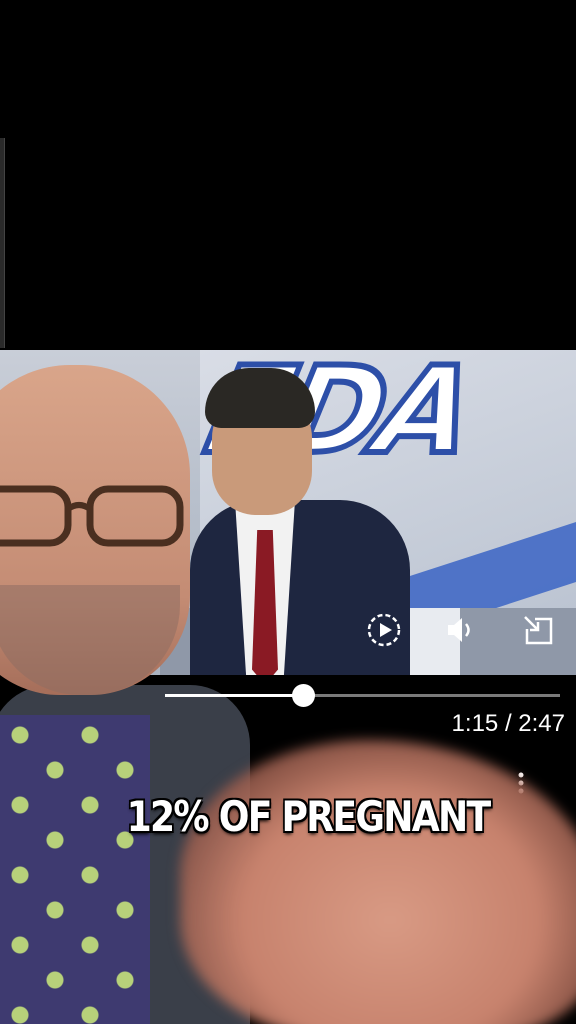 The width and height of the screenshot is (576, 1024). I want to click on presenter-glasses, so click(92, 516).